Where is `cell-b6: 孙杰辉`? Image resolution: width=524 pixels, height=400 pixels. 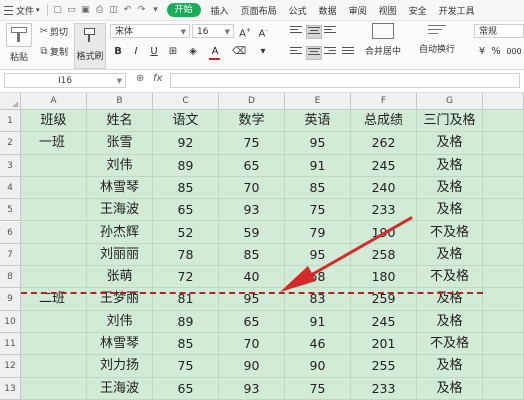 cell-b6: 孙杰辉 is located at coordinates (120, 232).